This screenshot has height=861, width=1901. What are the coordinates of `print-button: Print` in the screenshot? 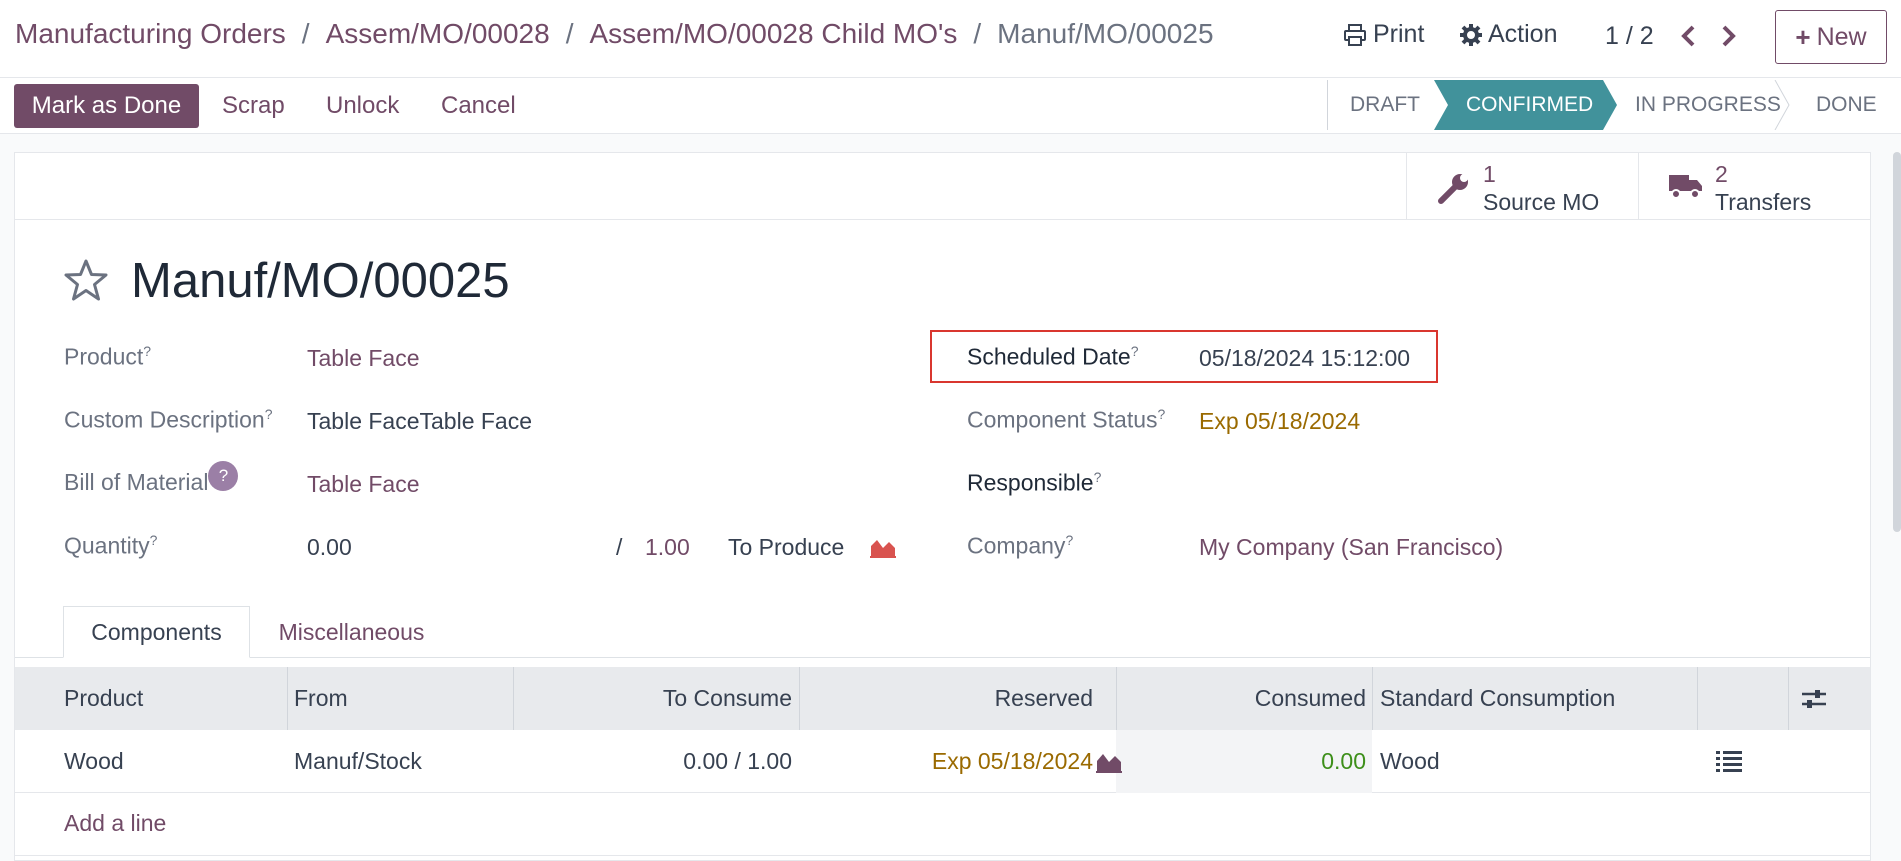 It's located at (1383, 34).